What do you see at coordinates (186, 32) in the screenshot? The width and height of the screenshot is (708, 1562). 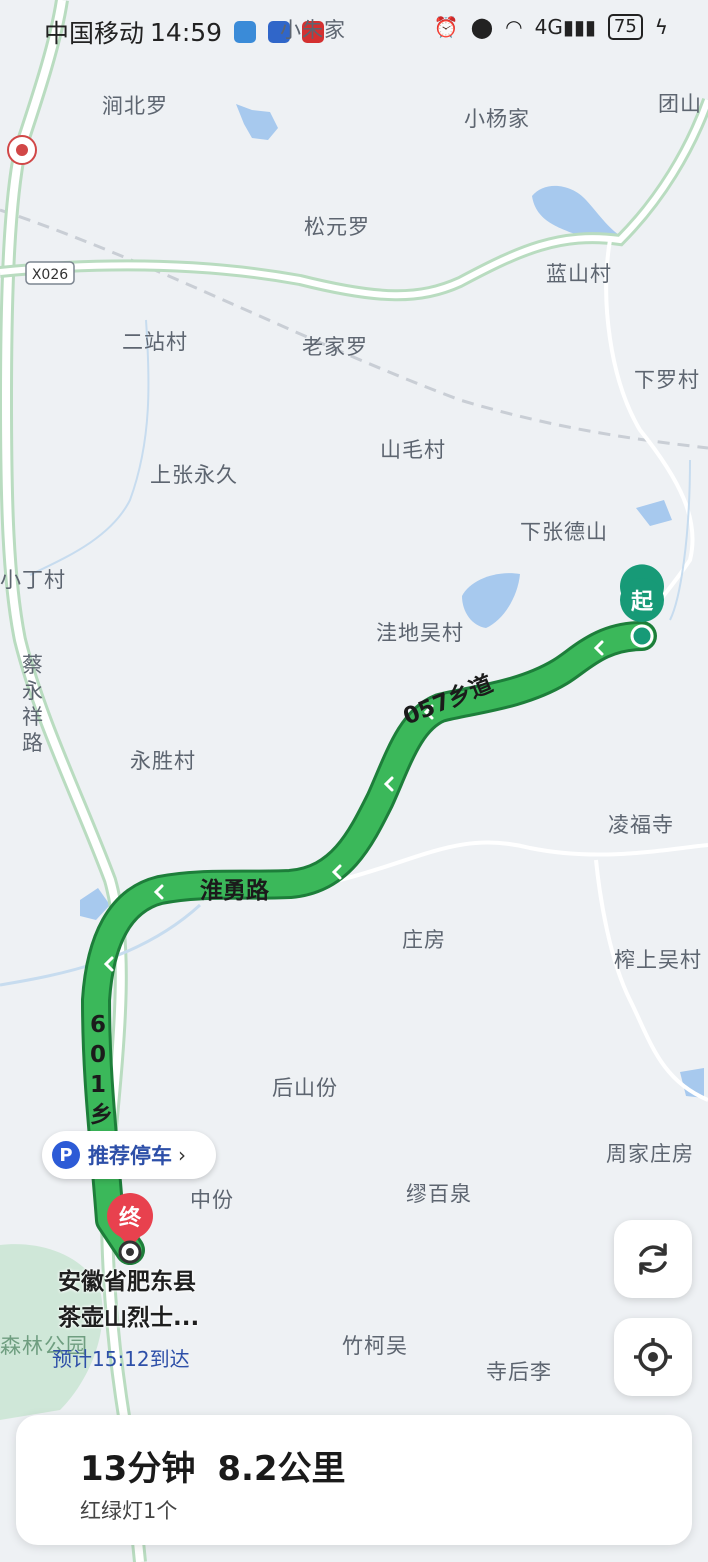 I see `status-time: 14:59` at bounding box center [186, 32].